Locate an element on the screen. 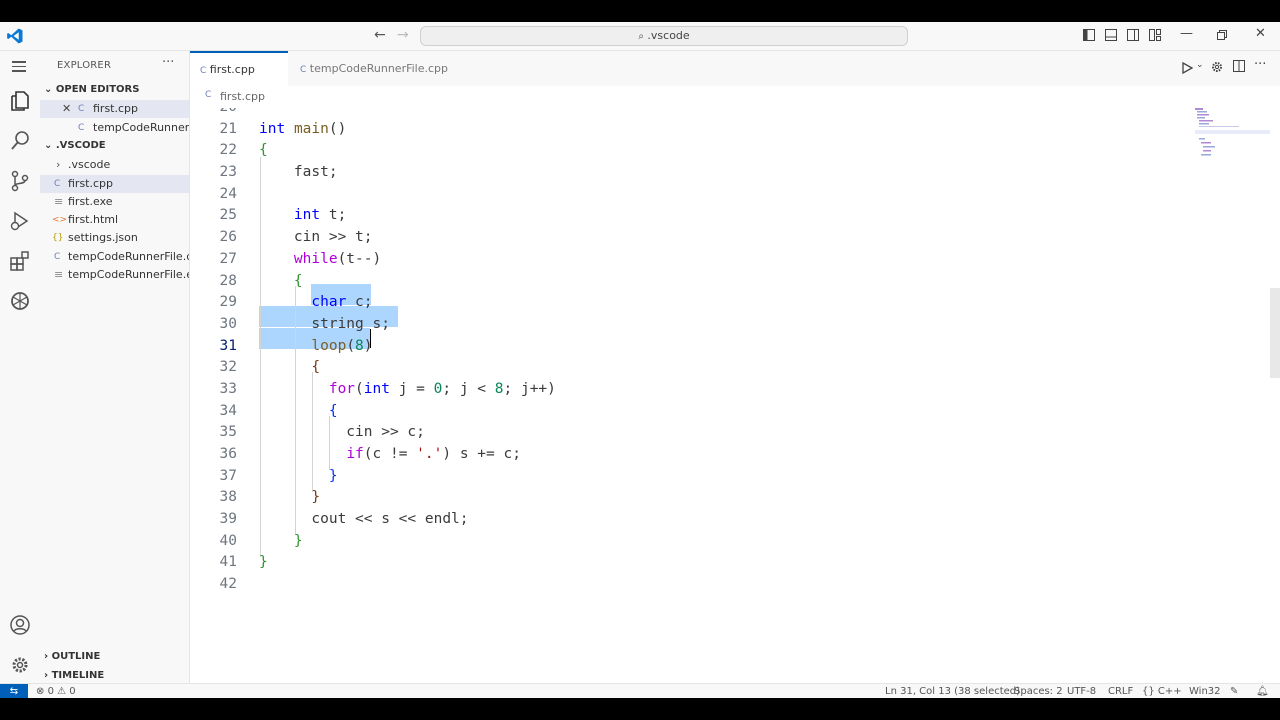  line-number: 29 is located at coordinates (228, 302).